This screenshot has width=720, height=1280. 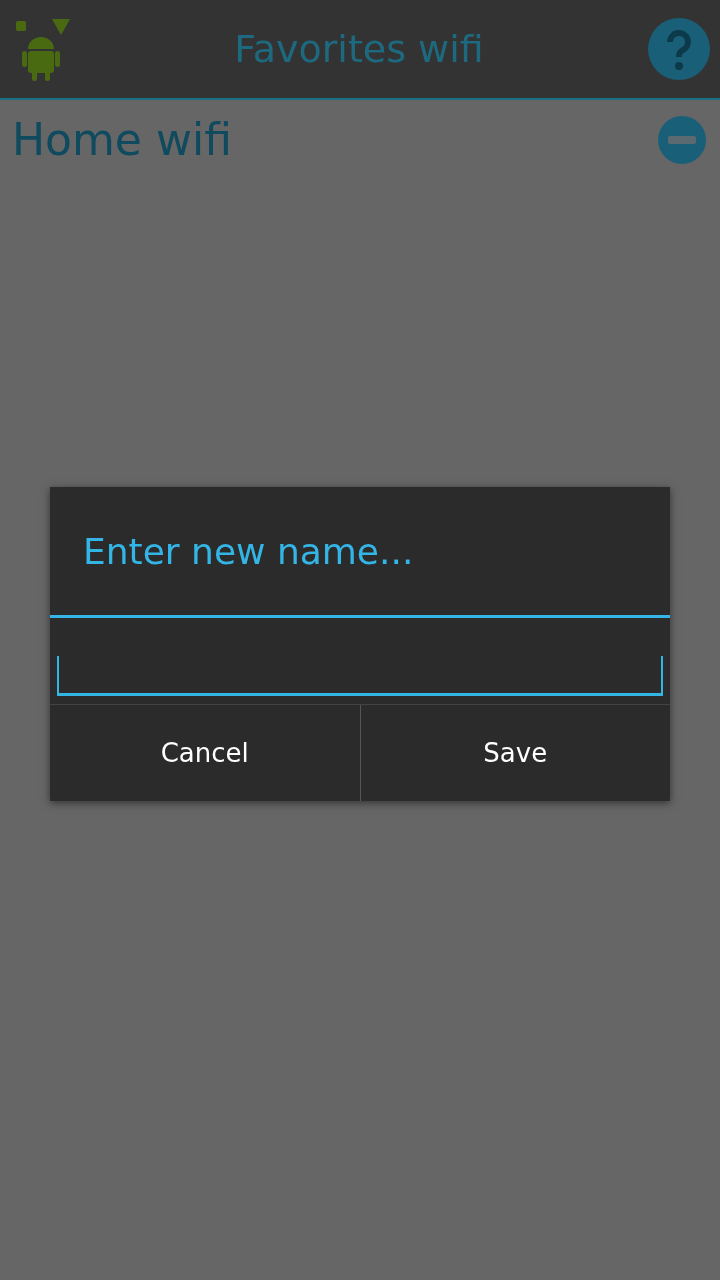 What do you see at coordinates (514, 753) in the screenshot?
I see `dialog-button: Save` at bounding box center [514, 753].